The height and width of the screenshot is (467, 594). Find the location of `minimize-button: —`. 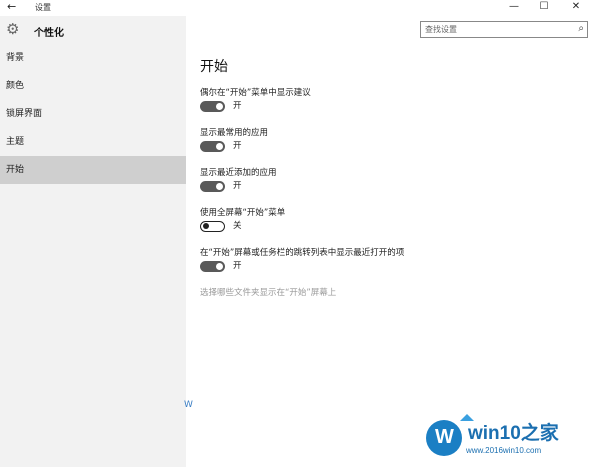

minimize-button: — is located at coordinates (514, 7).